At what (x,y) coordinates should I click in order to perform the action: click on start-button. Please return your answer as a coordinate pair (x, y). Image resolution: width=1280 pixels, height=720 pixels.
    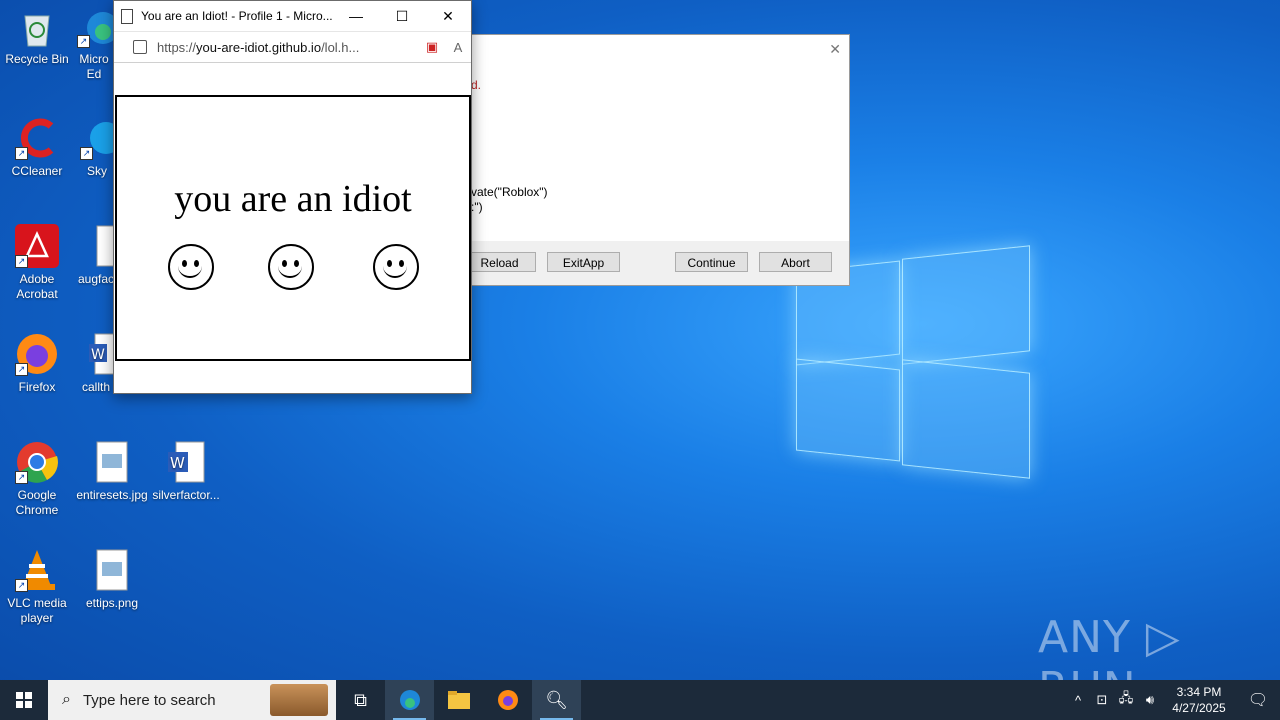
    Looking at the image, I should click on (24, 700).